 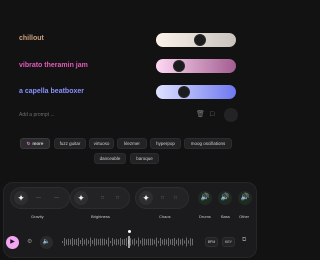 I want to click on knob-label: Gravity, so click(x=37, y=216).